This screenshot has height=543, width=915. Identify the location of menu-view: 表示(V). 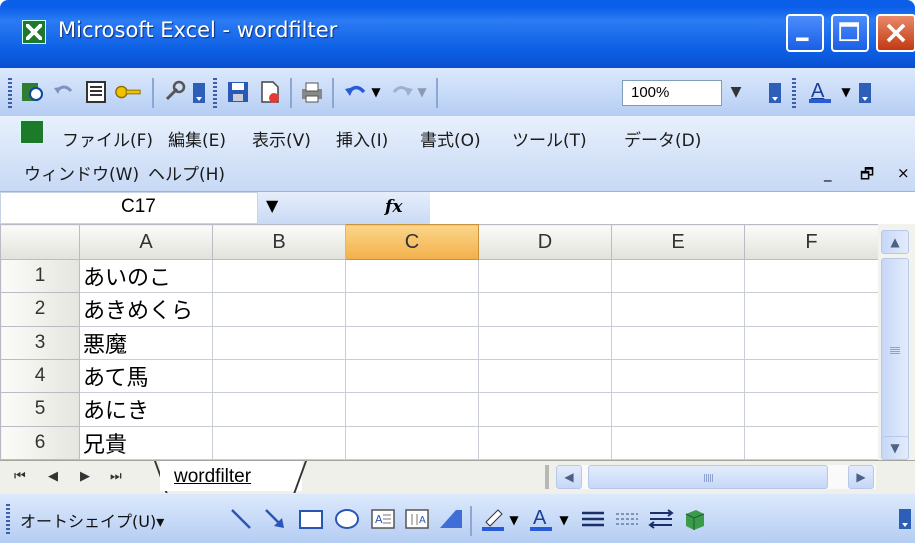
(281, 138).